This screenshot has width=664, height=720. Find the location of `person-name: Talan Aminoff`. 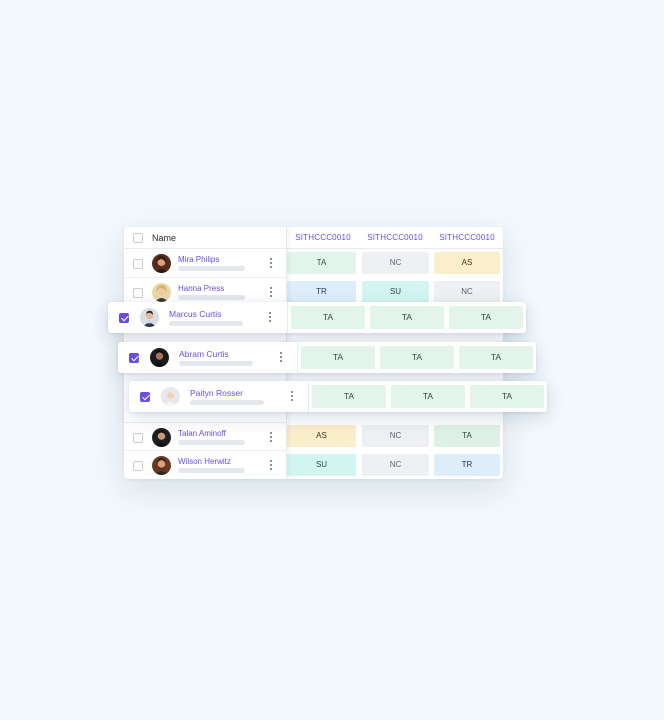

person-name: Talan Aminoff is located at coordinates (202, 433).